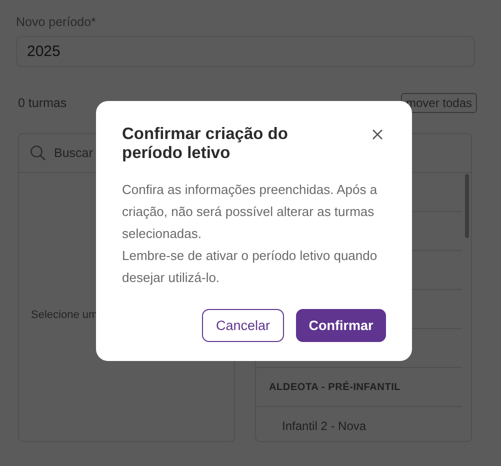 The height and width of the screenshot is (466, 501). What do you see at coordinates (76, 153) in the screenshot?
I see `search-field: Buscar` at bounding box center [76, 153].